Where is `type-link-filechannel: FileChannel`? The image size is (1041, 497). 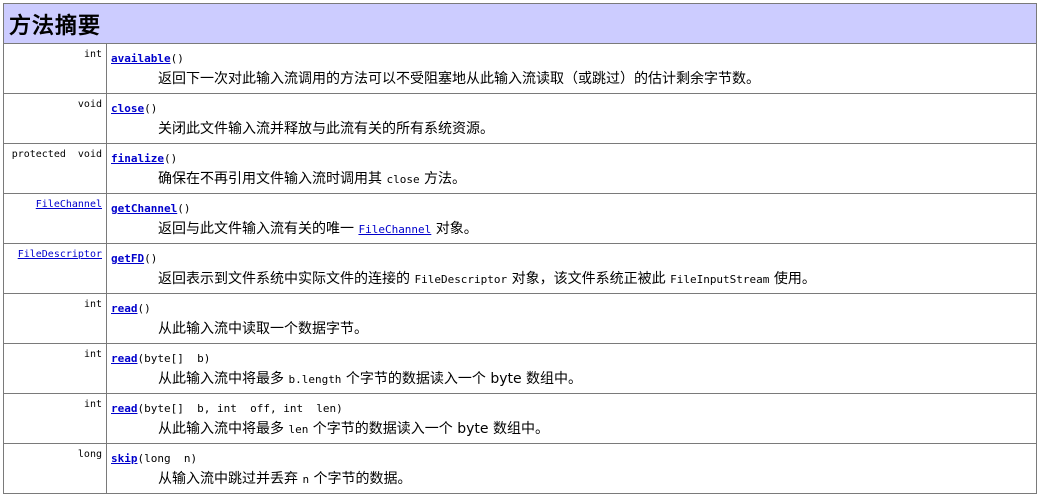 type-link-filechannel: FileChannel is located at coordinates (69, 204).